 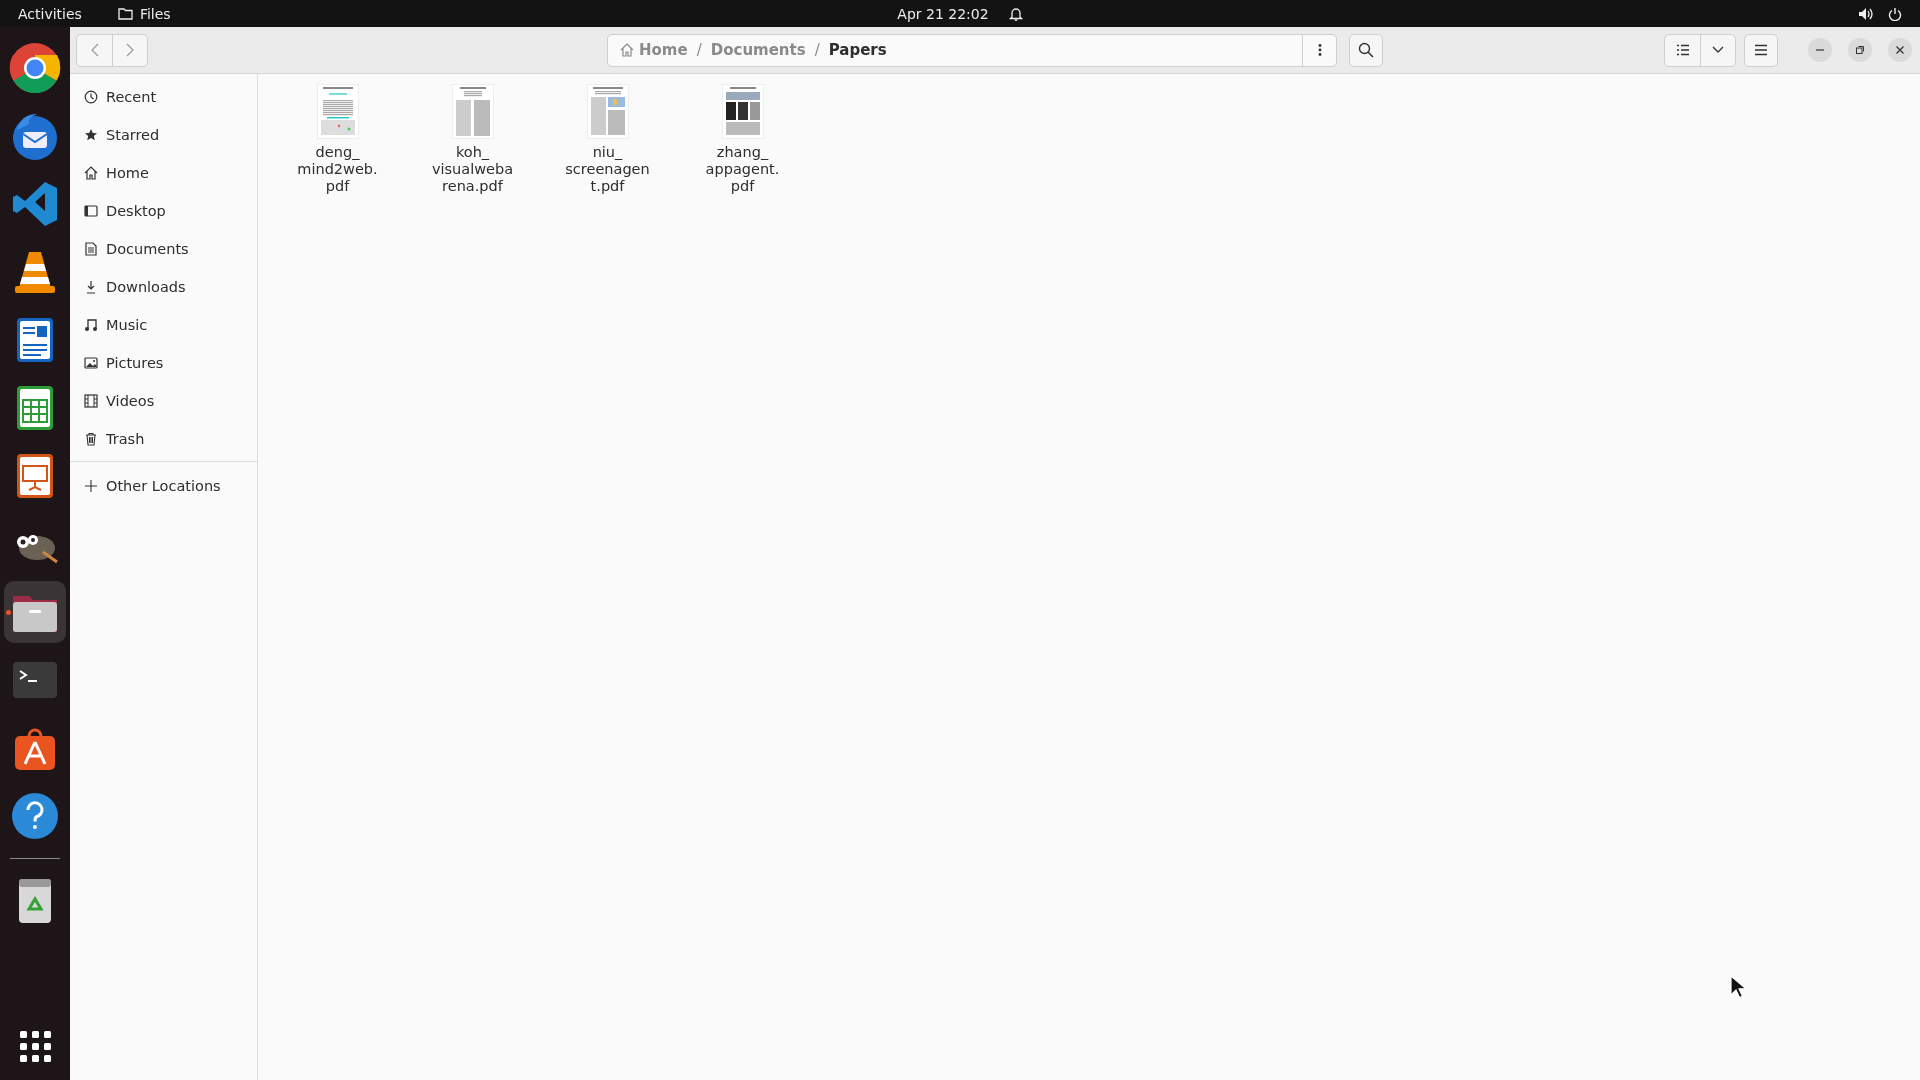 I want to click on desktop-icon, so click(x=91, y=211).